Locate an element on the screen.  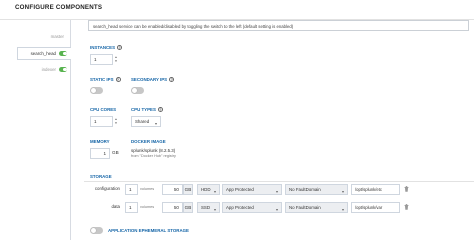
storage-label: STORAGE is located at coordinates (101, 176).